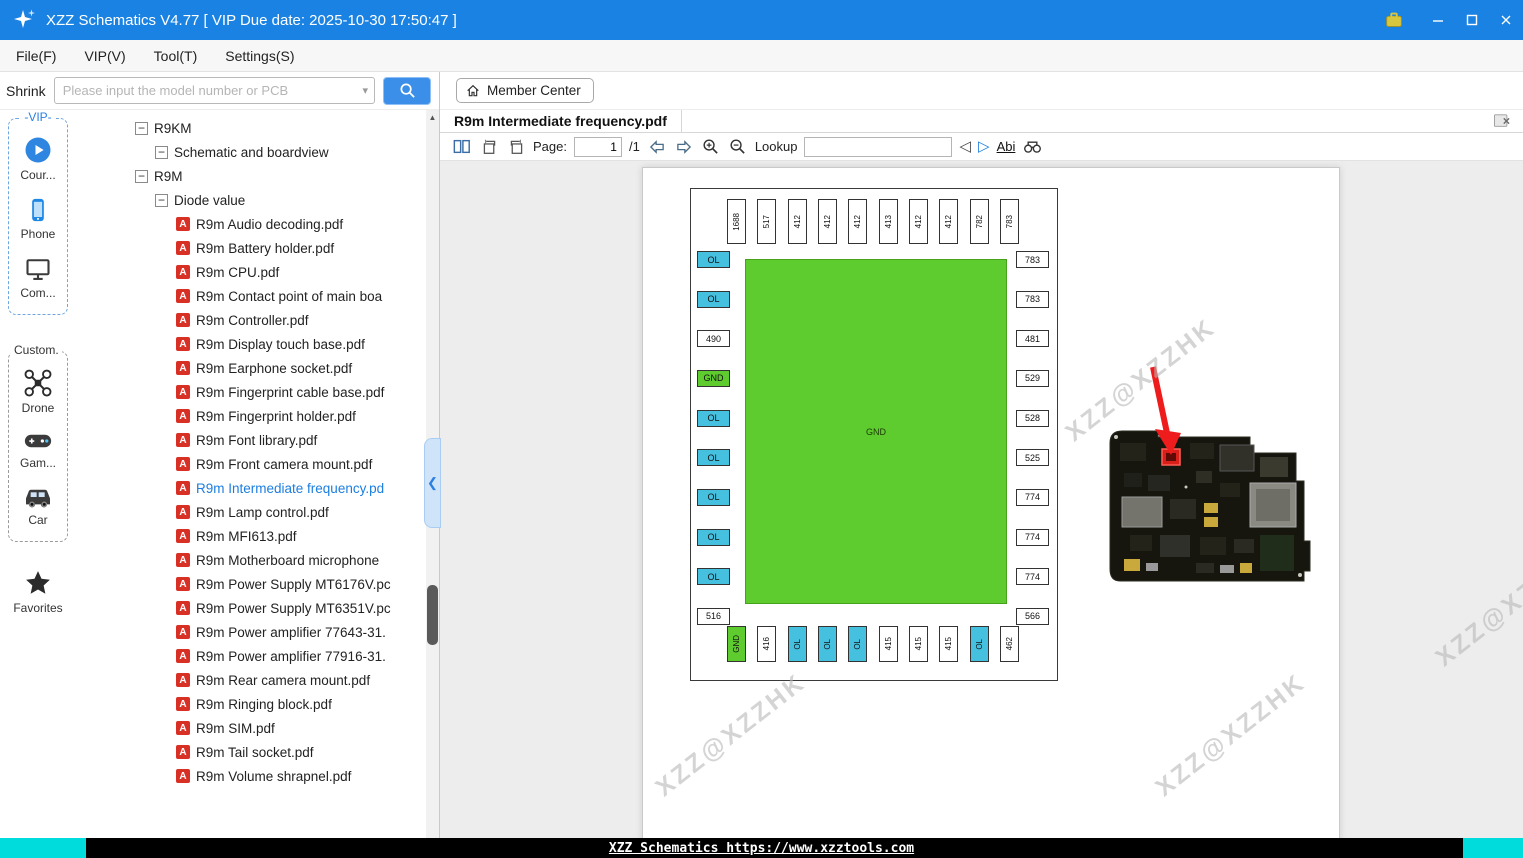 This screenshot has width=1523, height=858. Describe the element at coordinates (257, 728) in the screenshot. I see `tree-item: R9m SIM.pdf` at that location.